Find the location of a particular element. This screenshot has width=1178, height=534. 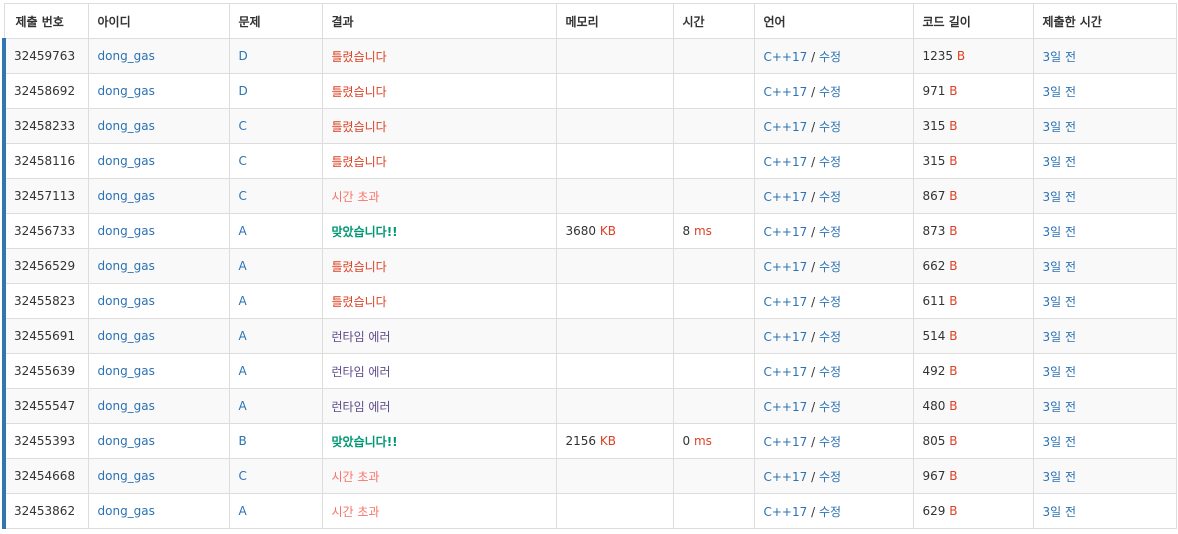

submission-id: 32454668 is located at coordinates (45, 476).